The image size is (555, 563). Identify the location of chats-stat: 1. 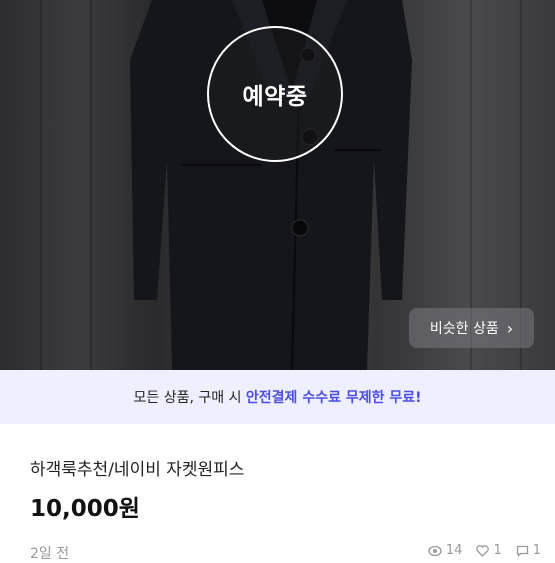
(528, 550).